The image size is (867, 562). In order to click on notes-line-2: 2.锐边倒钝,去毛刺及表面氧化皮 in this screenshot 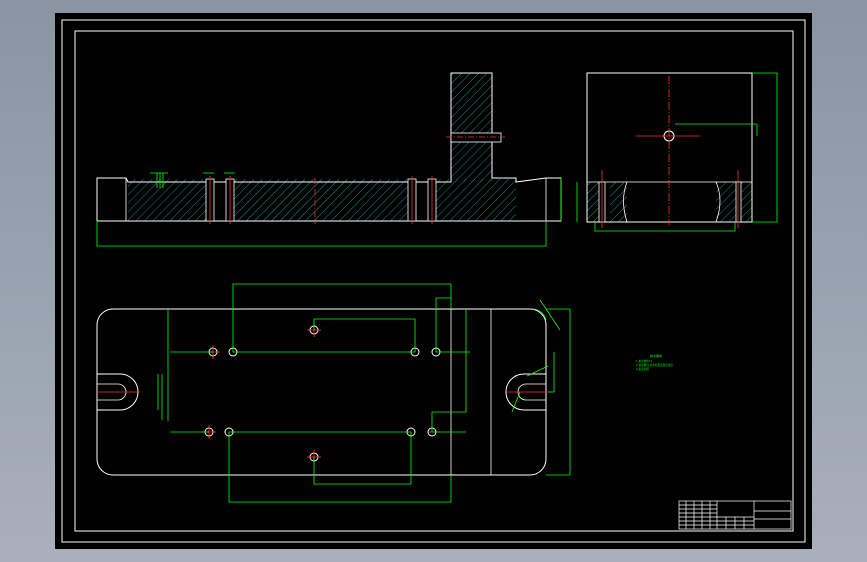, I will do `click(654, 365)`.